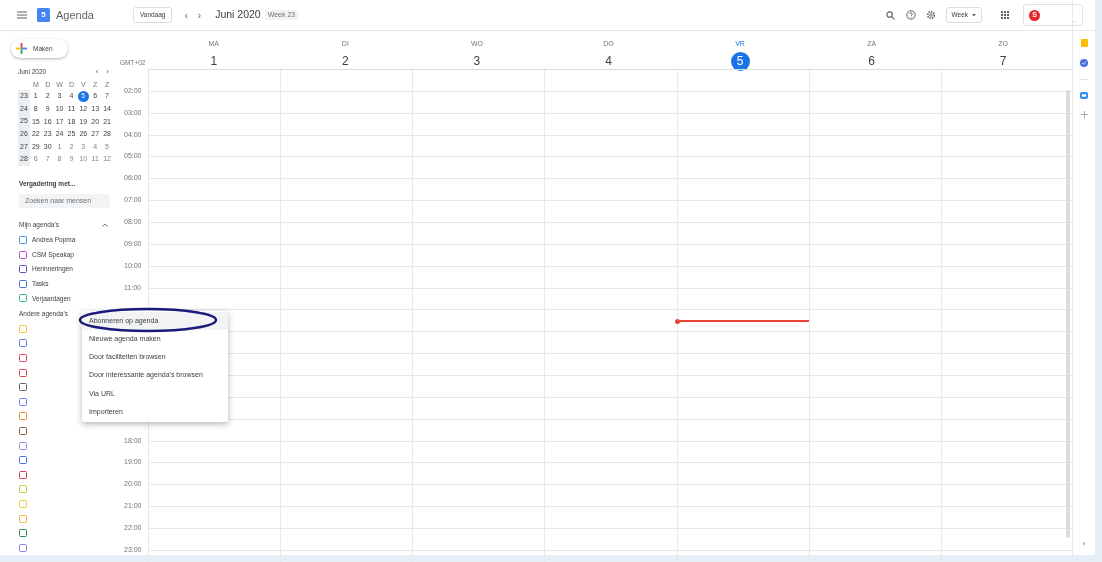  Describe the element at coordinates (107, 72) in the screenshot. I see `next-month-button: ›` at that location.